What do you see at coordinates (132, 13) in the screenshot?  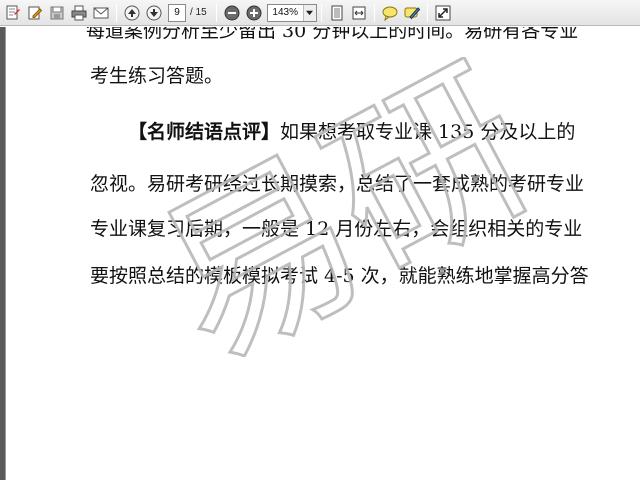 I see `prev-page-icon` at bounding box center [132, 13].